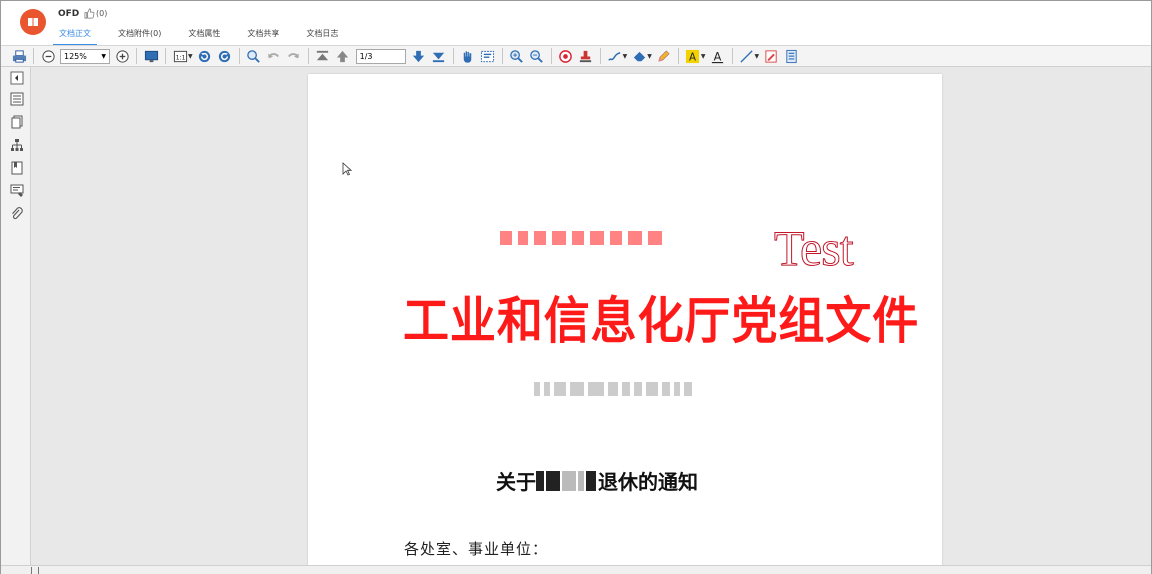 The height and width of the screenshot is (574, 1152). I want to click on plus-circle-icon, so click(122, 56).